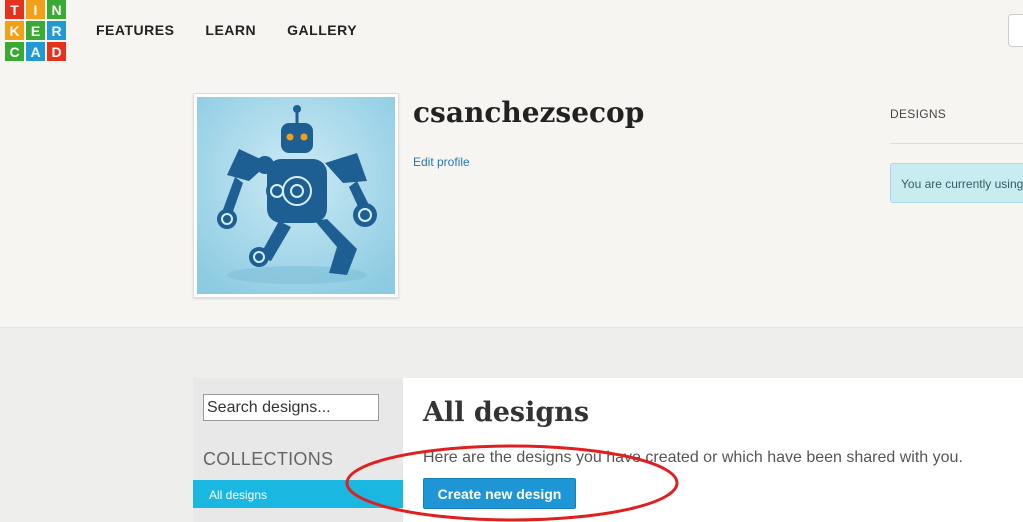 The width and height of the screenshot is (1023, 522). What do you see at coordinates (291, 407) in the screenshot?
I see `search-designs-input` at bounding box center [291, 407].